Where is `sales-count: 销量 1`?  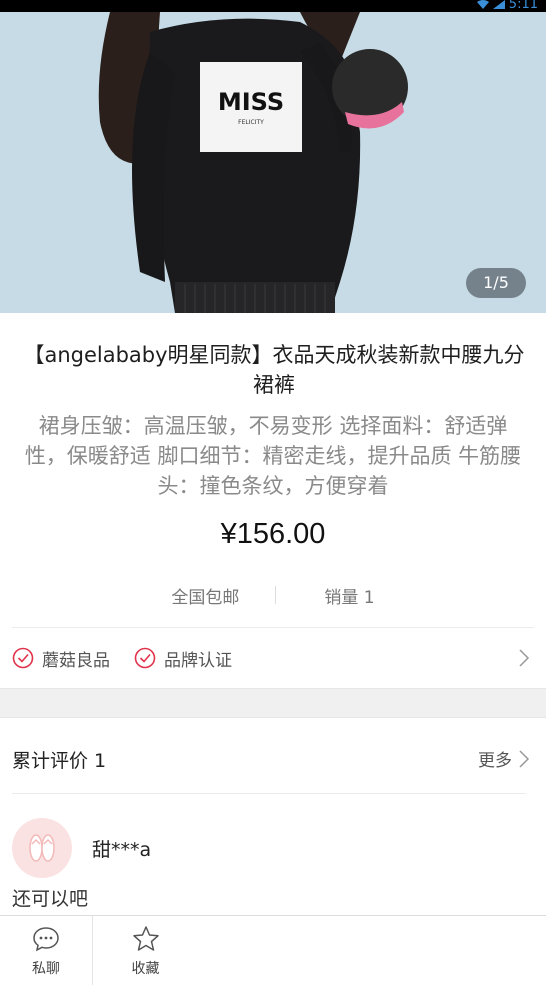
sales-count: 销量 1 is located at coordinates (349, 597).